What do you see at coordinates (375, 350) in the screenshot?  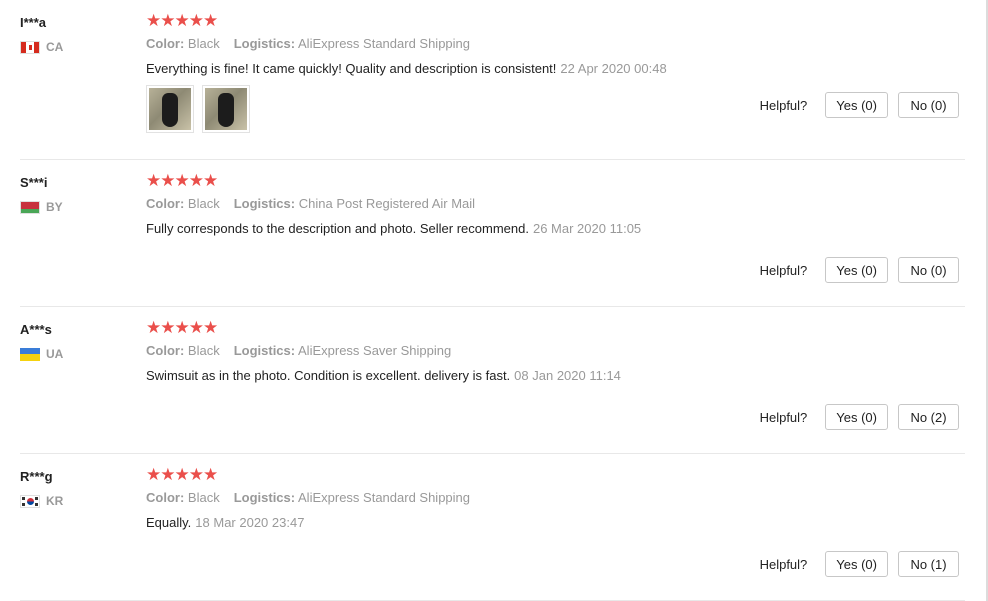 I see `logistics-value: AliExpress Saver Shipping` at bounding box center [375, 350].